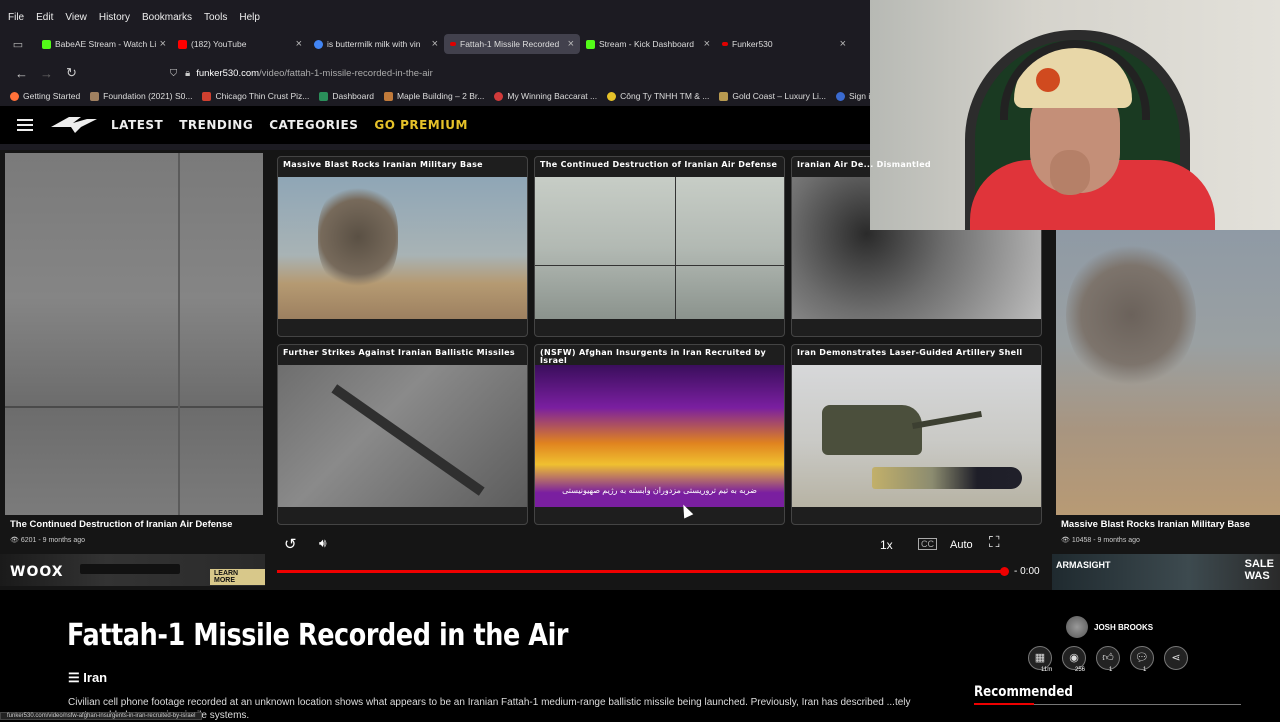  Describe the element at coordinates (864, 164) in the screenshot. I see `card-title: Iranian Air De... Dismantled` at that location.